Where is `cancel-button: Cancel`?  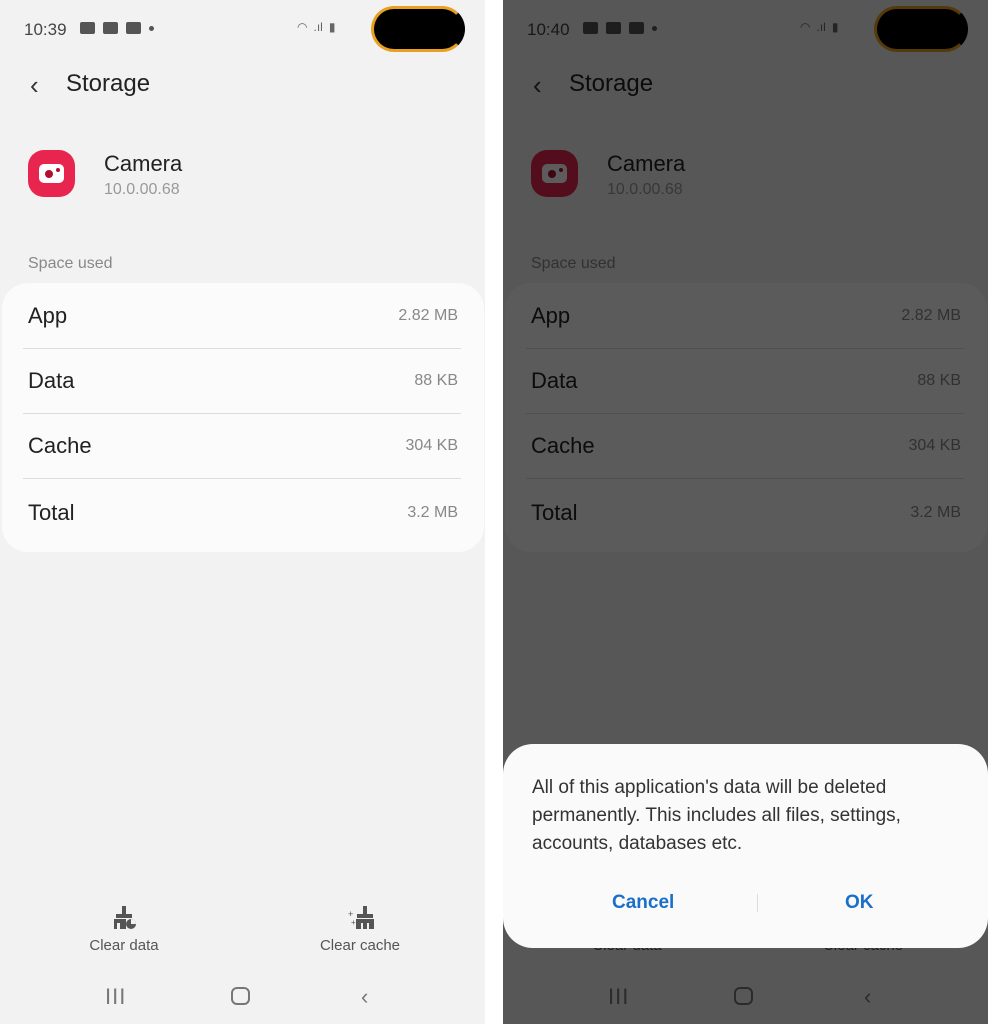 cancel-button: Cancel is located at coordinates (643, 903).